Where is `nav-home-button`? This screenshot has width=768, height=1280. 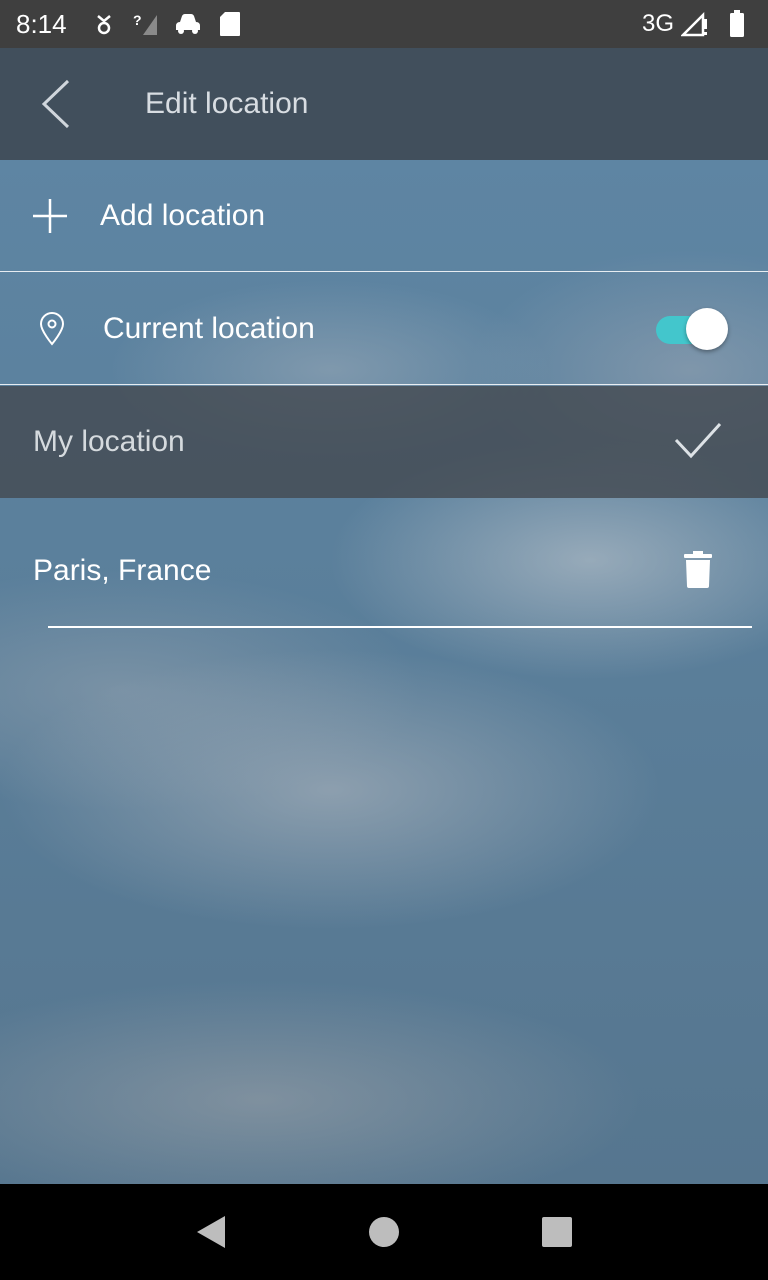
nav-home-button is located at coordinates (384, 1232).